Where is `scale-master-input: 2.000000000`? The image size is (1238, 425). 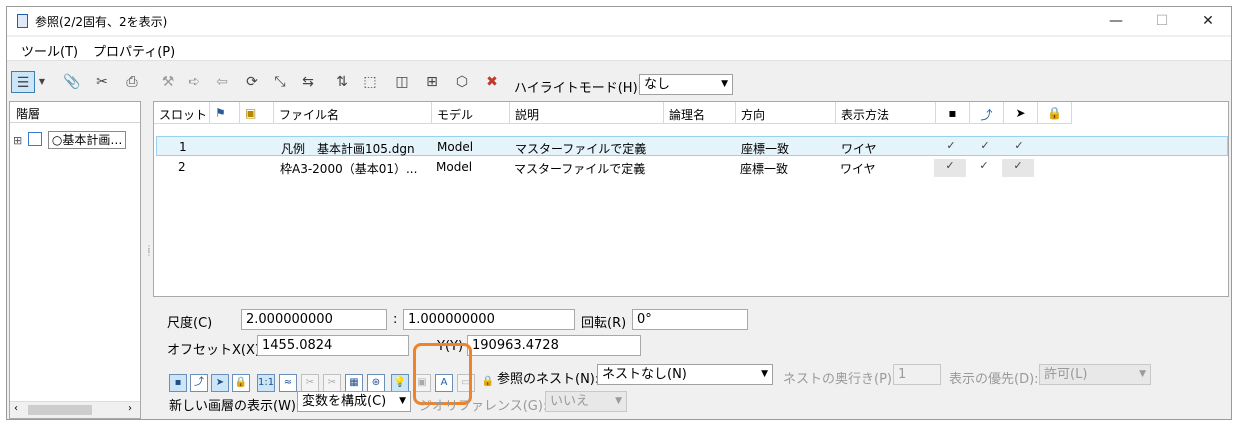
scale-master-input: 2.000000000 is located at coordinates (314, 319).